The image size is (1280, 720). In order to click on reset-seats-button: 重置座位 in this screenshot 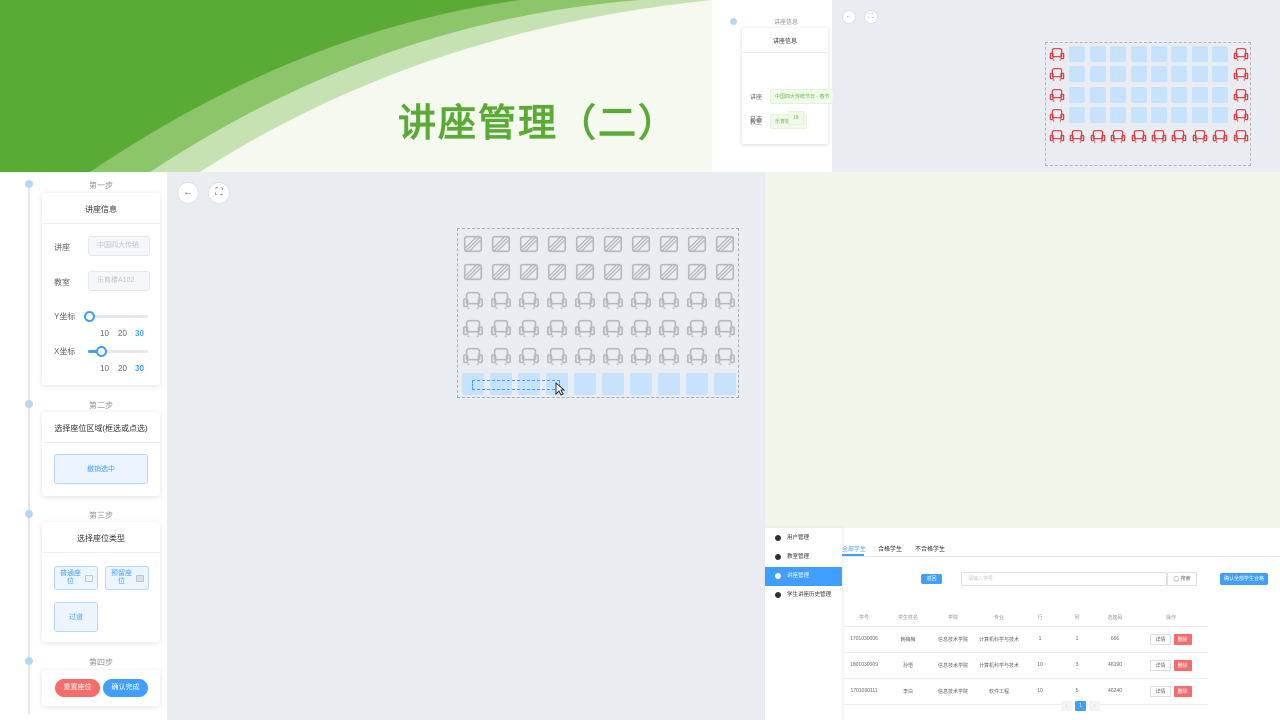, I will do `click(77, 688)`.